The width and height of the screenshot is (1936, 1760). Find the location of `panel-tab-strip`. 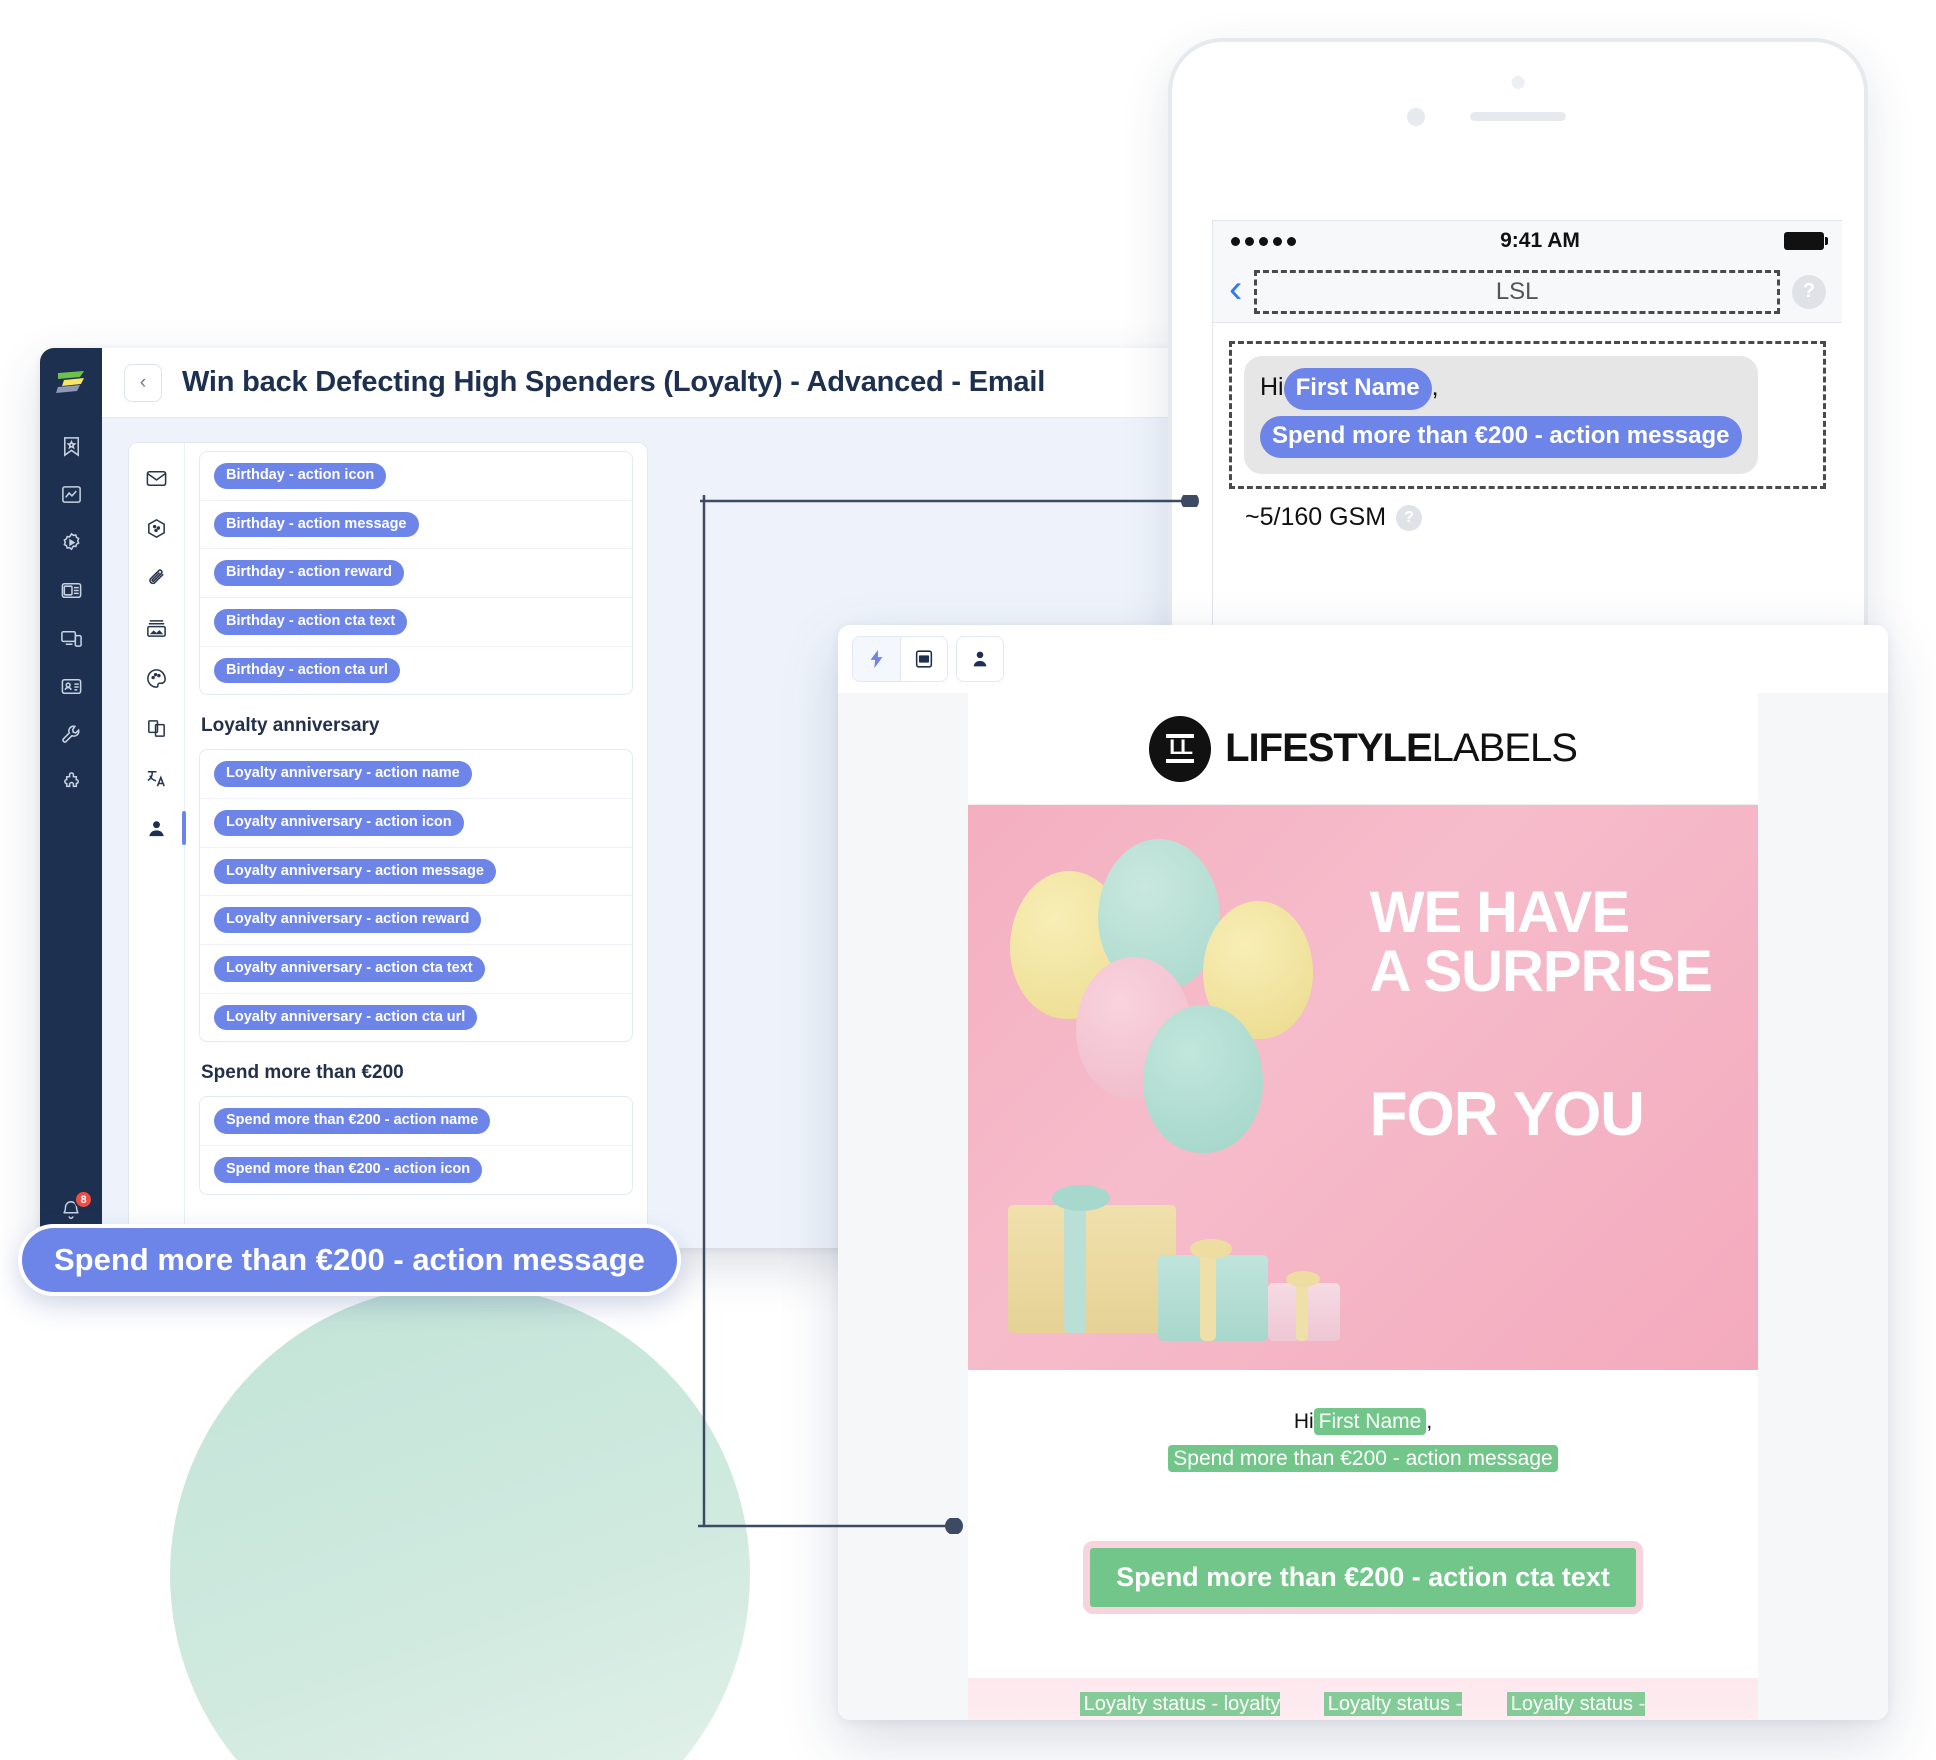

panel-tab-strip is located at coordinates (157, 845).